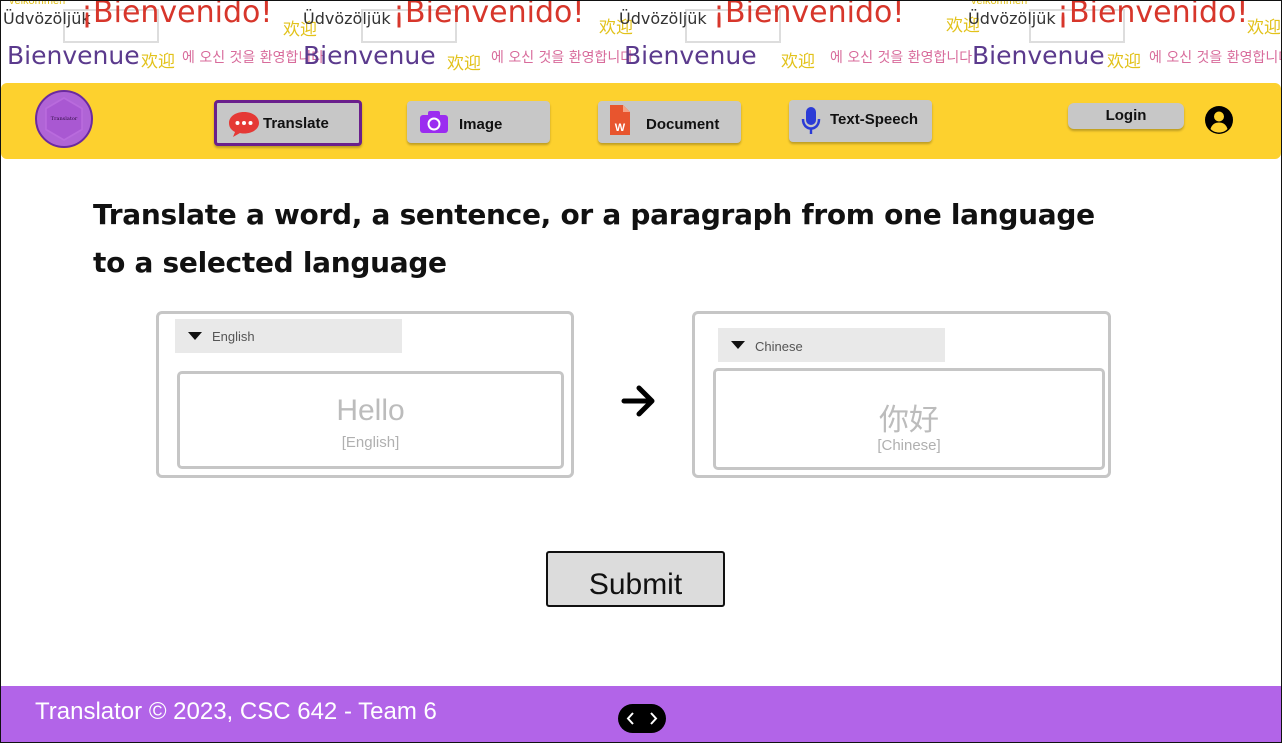 This screenshot has width=1282, height=743. What do you see at coordinates (874, 119) in the screenshot?
I see `nav-text-speech-label: Text-Speech` at bounding box center [874, 119].